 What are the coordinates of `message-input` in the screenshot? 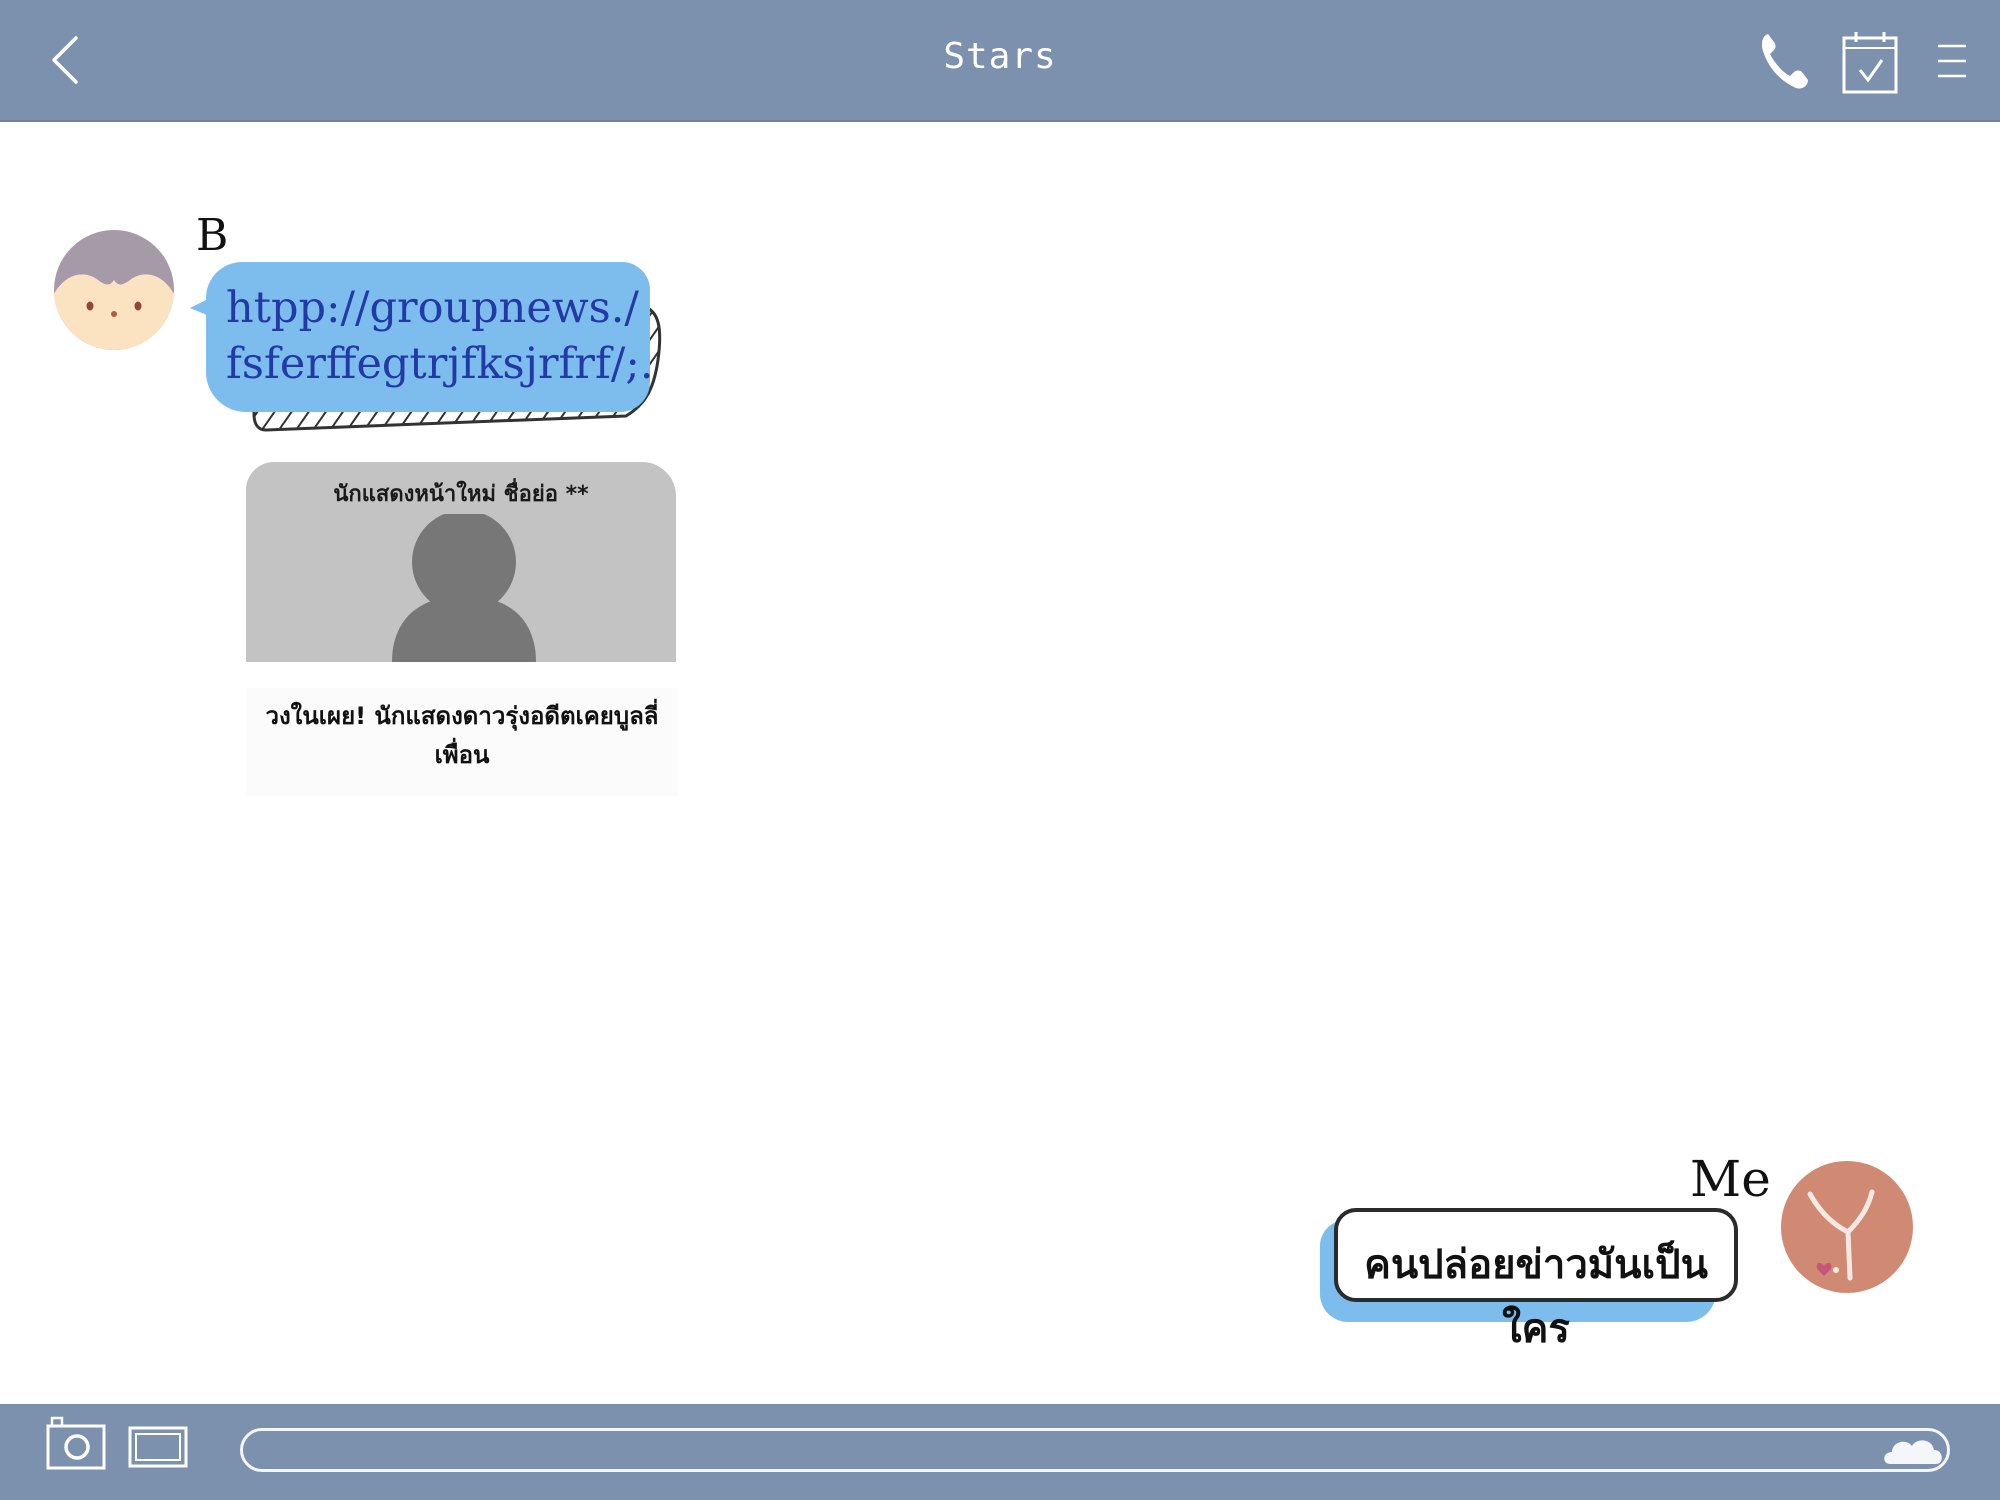 It's located at (1095, 1450).